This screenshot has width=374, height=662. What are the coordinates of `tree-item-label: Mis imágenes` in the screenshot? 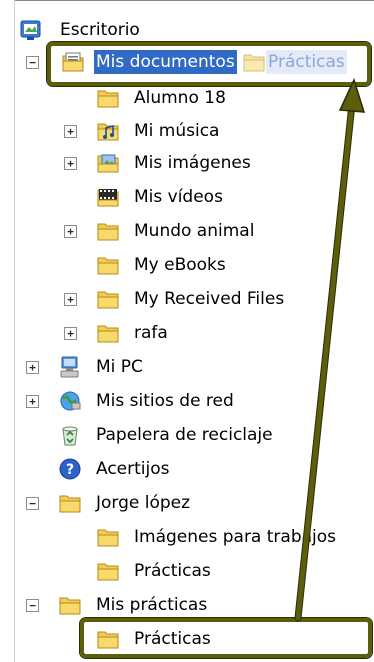 It's located at (192, 163).